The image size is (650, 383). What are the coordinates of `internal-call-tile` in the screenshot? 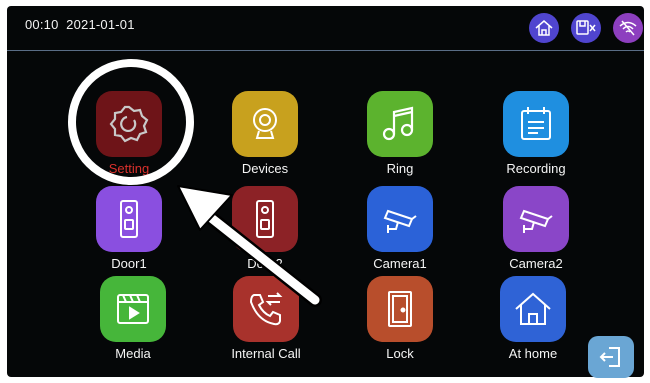 It's located at (266, 309).